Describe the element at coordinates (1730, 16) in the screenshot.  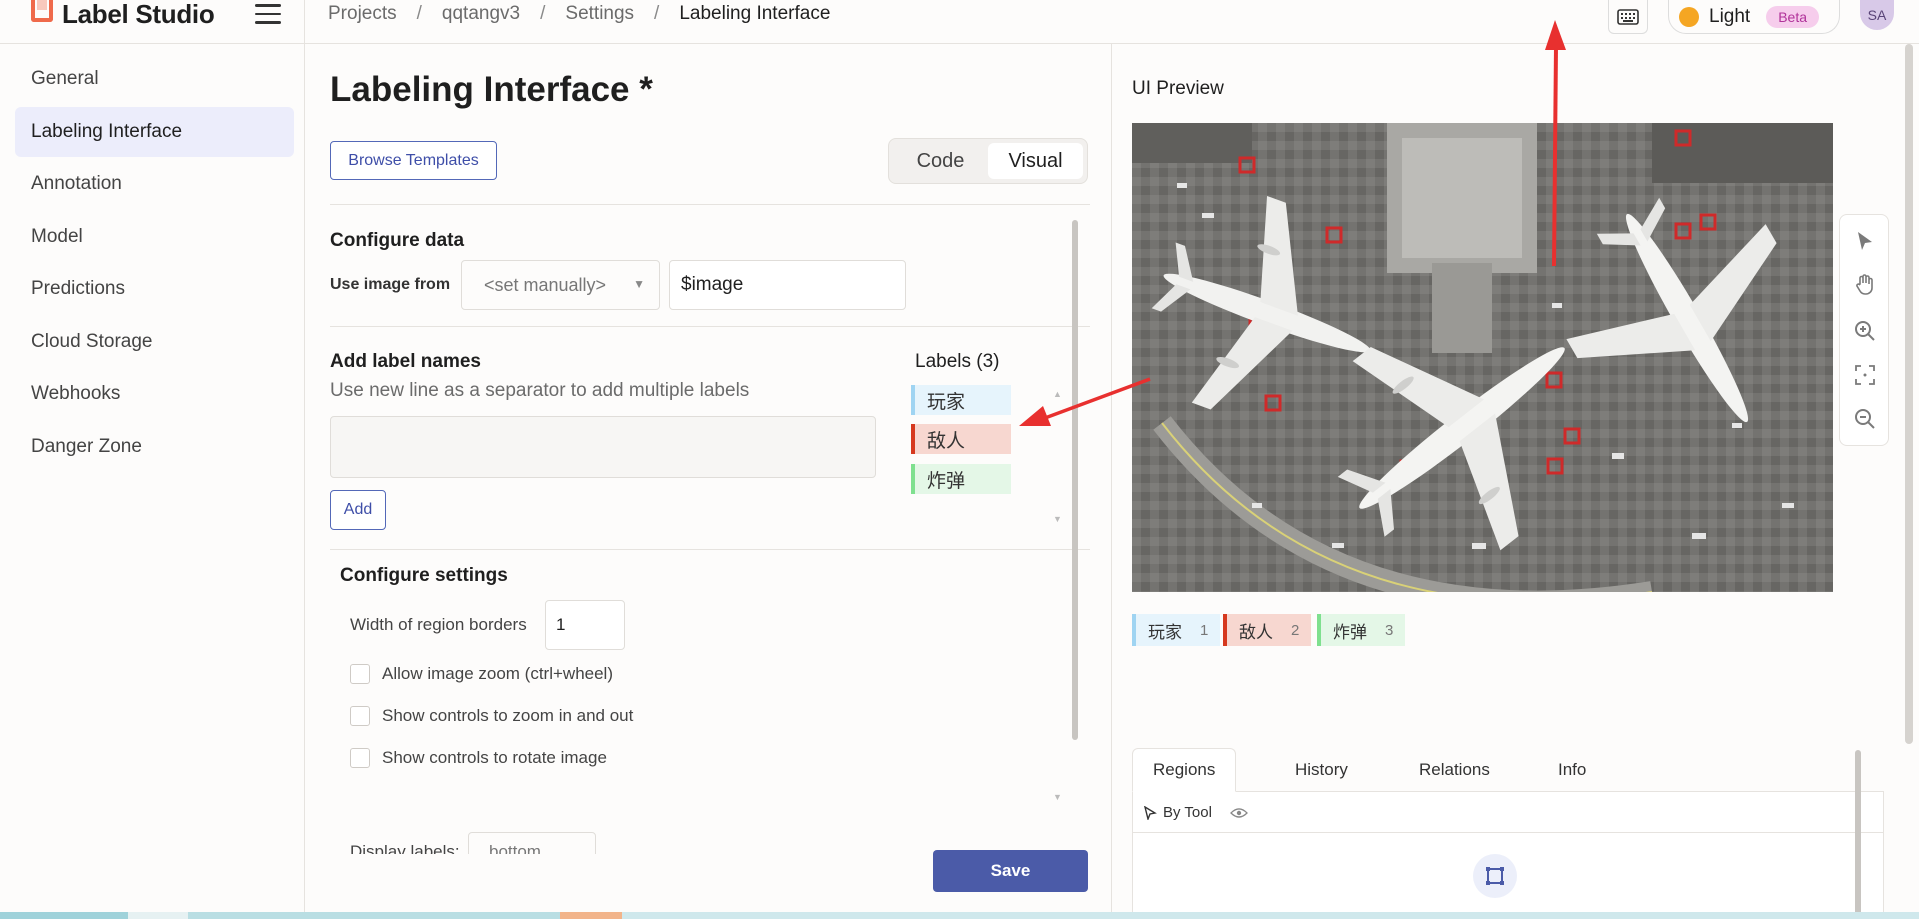
I see `theme-label: Light` at that location.